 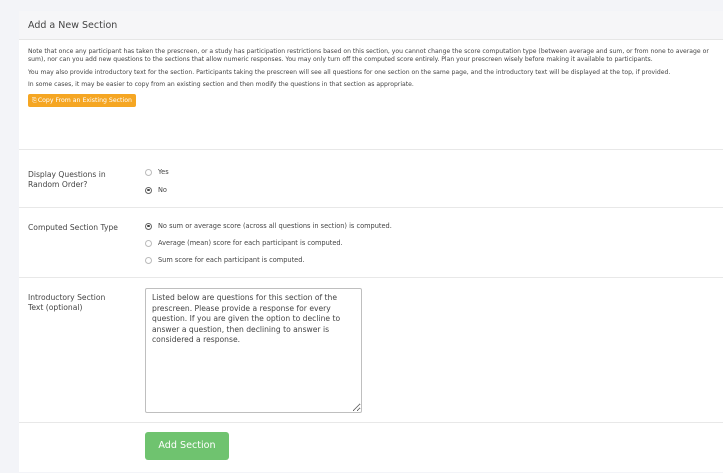 What do you see at coordinates (67, 302) in the screenshot?
I see `intro-text-label: Introductory Section Text (optional)` at bounding box center [67, 302].